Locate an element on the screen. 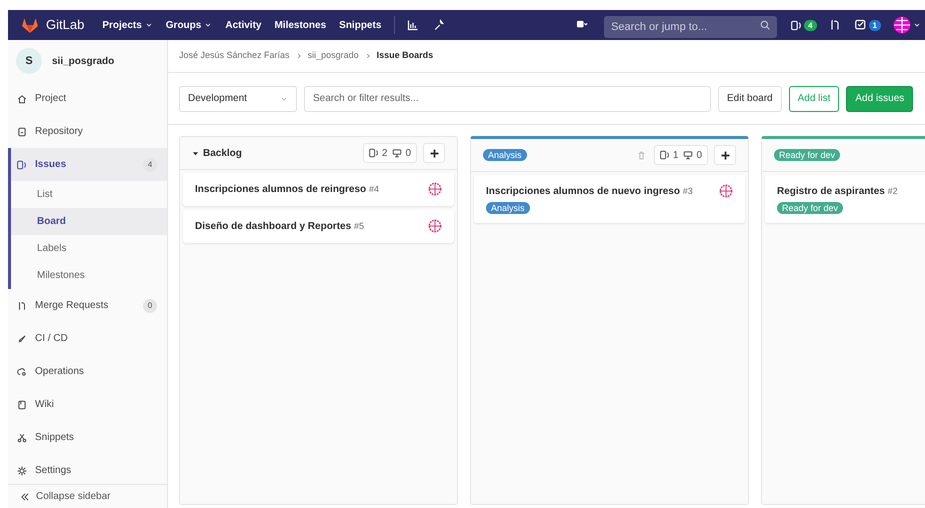 The width and height of the screenshot is (925, 508). sidebar-item: Merge Requests 0 is located at coordinates (89, 305).